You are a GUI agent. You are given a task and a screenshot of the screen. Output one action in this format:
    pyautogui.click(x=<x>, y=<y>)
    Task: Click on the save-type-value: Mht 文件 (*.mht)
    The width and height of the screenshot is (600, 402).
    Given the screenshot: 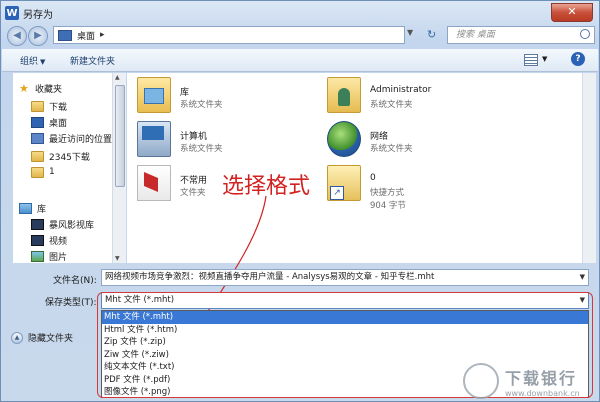 What is the action you would take?
    pyautogui.click(x=139, y=300)
    